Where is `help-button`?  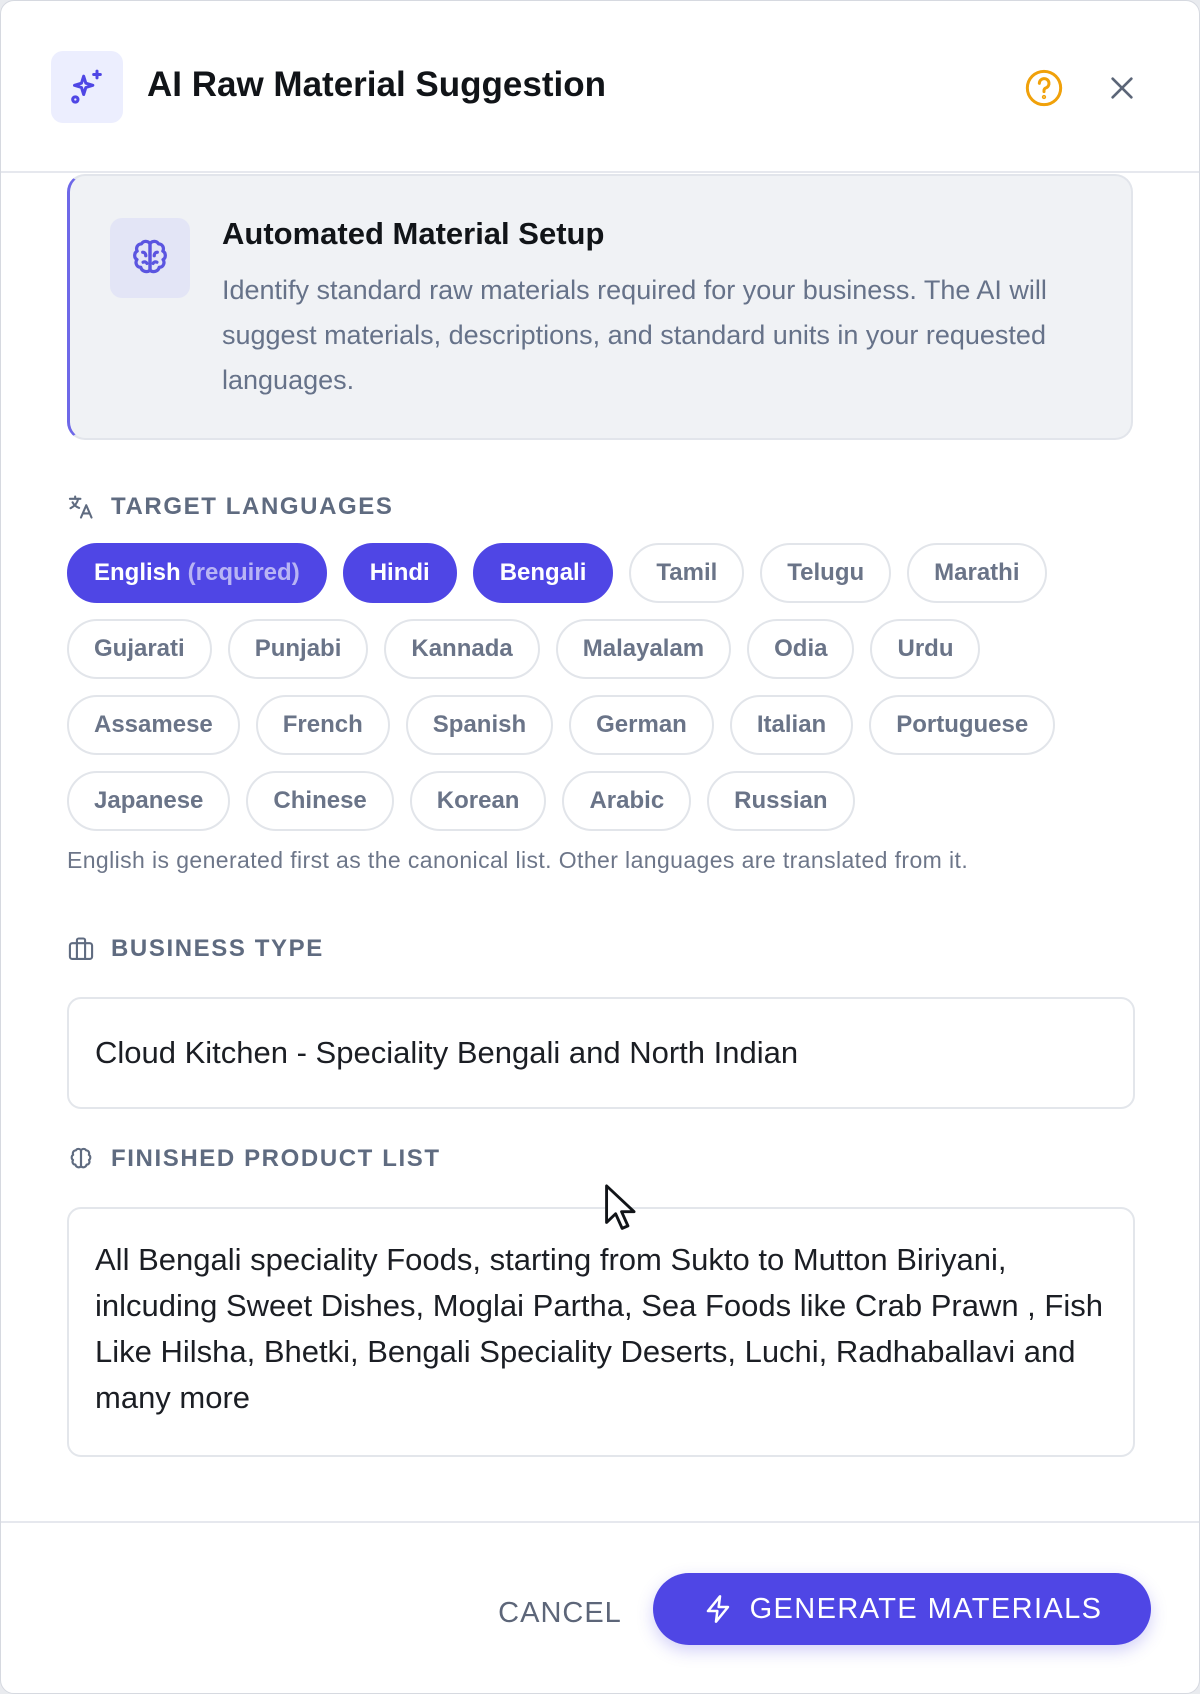 help-button is located at coordinates (1044, 88).